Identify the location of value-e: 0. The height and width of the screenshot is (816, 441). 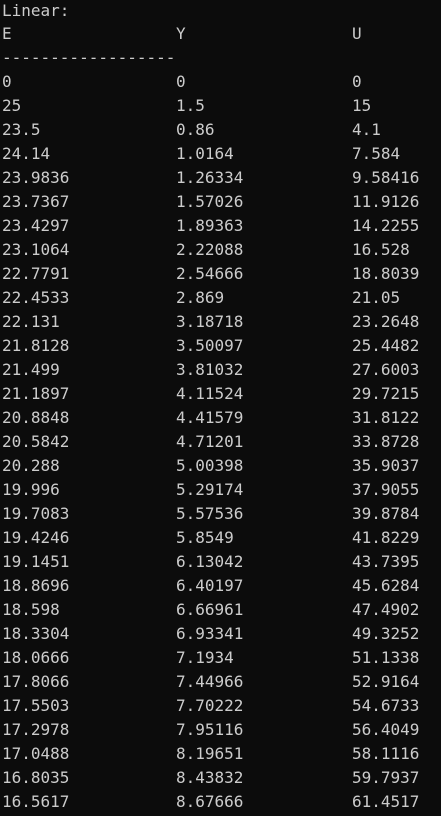
(7, 81).